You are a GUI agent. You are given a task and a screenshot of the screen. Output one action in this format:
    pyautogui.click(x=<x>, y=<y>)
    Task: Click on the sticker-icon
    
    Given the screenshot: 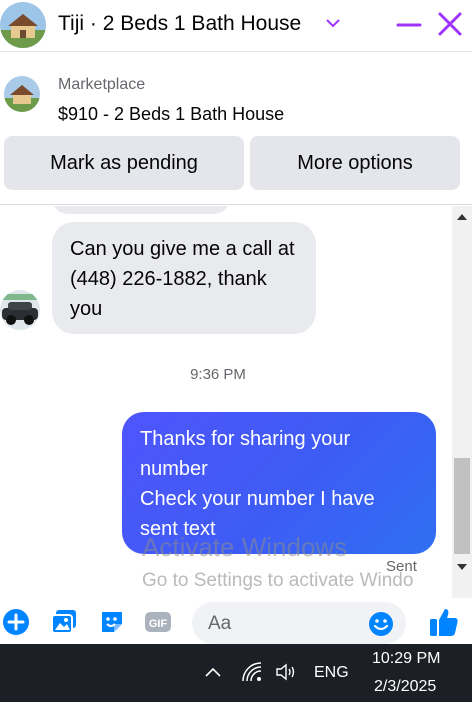 What is the action you would take?
    pyautogui.click(x=112, y=622)
    